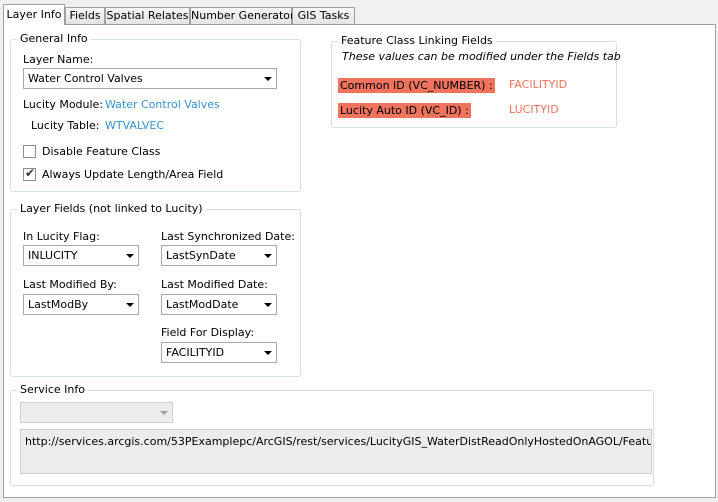 This screenshot has height=502, width=718. What do you see at coordinates (29, 151) in the screenshot?
I see `disable-feature-class-checkbox` at bounding box center [29, 151].